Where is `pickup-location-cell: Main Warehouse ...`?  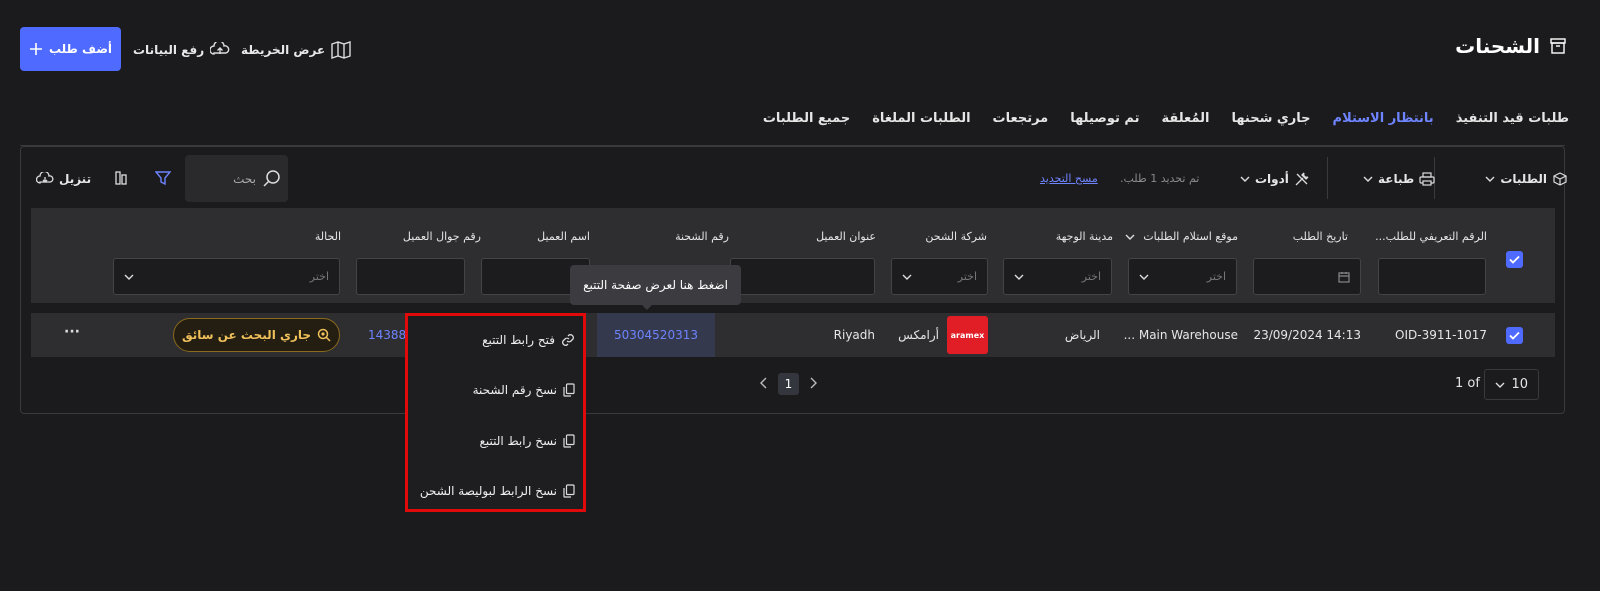
pickup-location-cell: Main Warehouse ... is located at coordinates (1180, 335).